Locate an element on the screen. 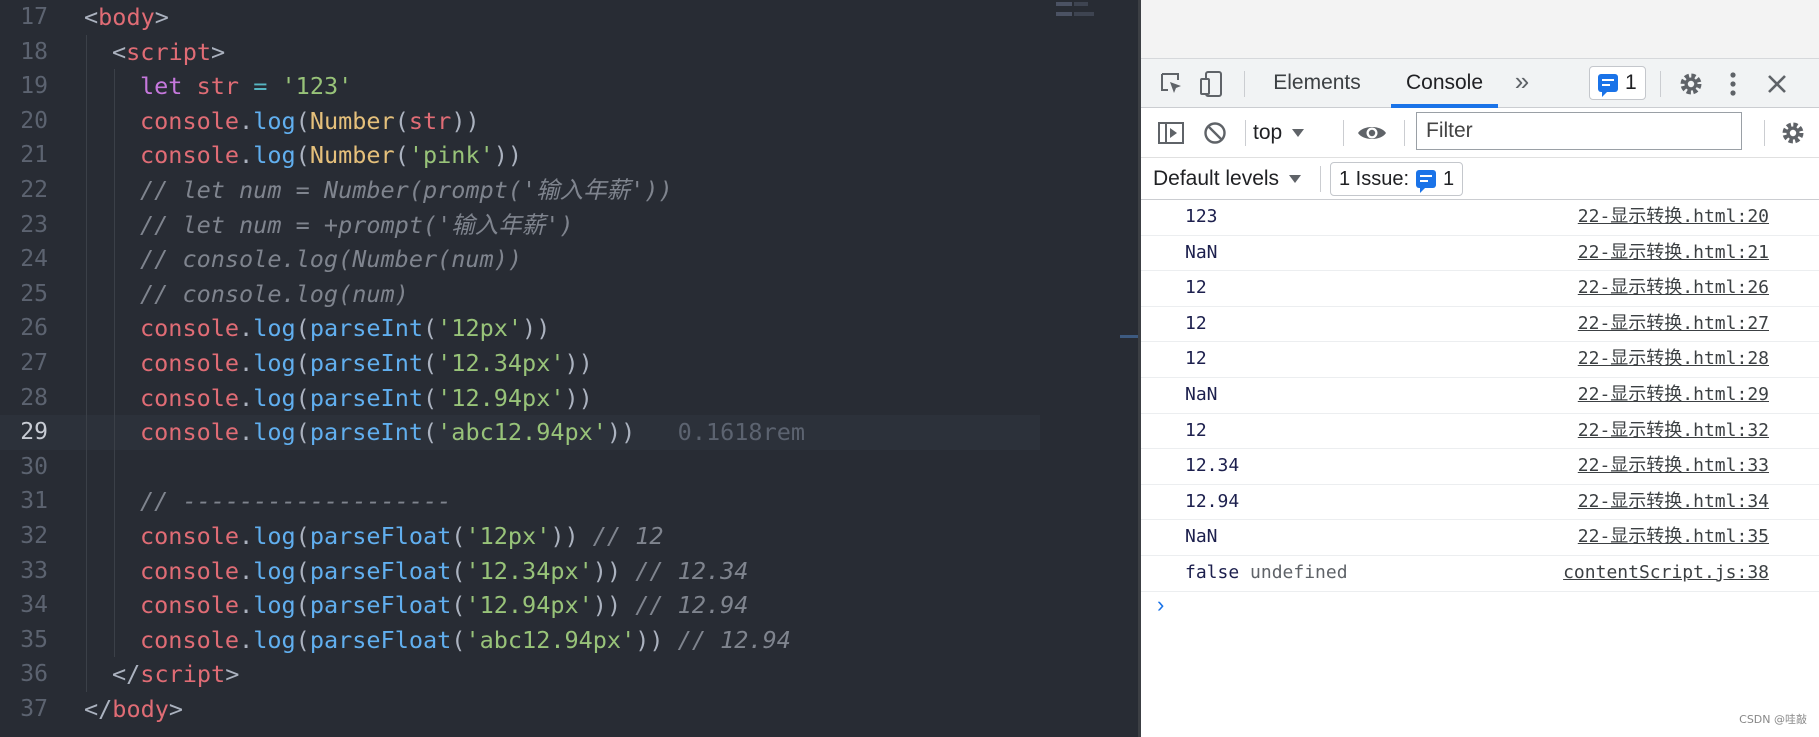 This screenshot has width=1819, height=737. console-message-row: 12 22-显示转换.html:32 is located at coordinates (1480, 432).